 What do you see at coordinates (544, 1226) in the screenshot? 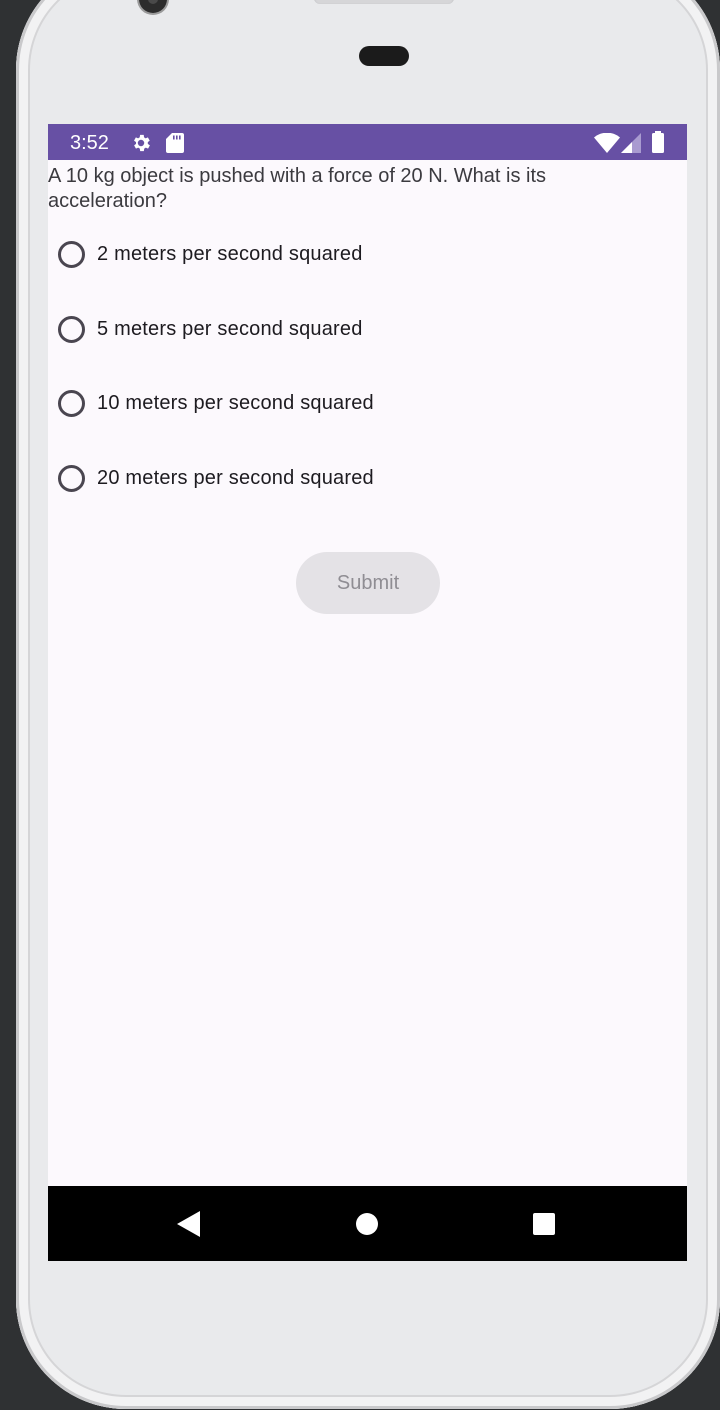
I see `recents-icon` at bounding box center [544, 1226].